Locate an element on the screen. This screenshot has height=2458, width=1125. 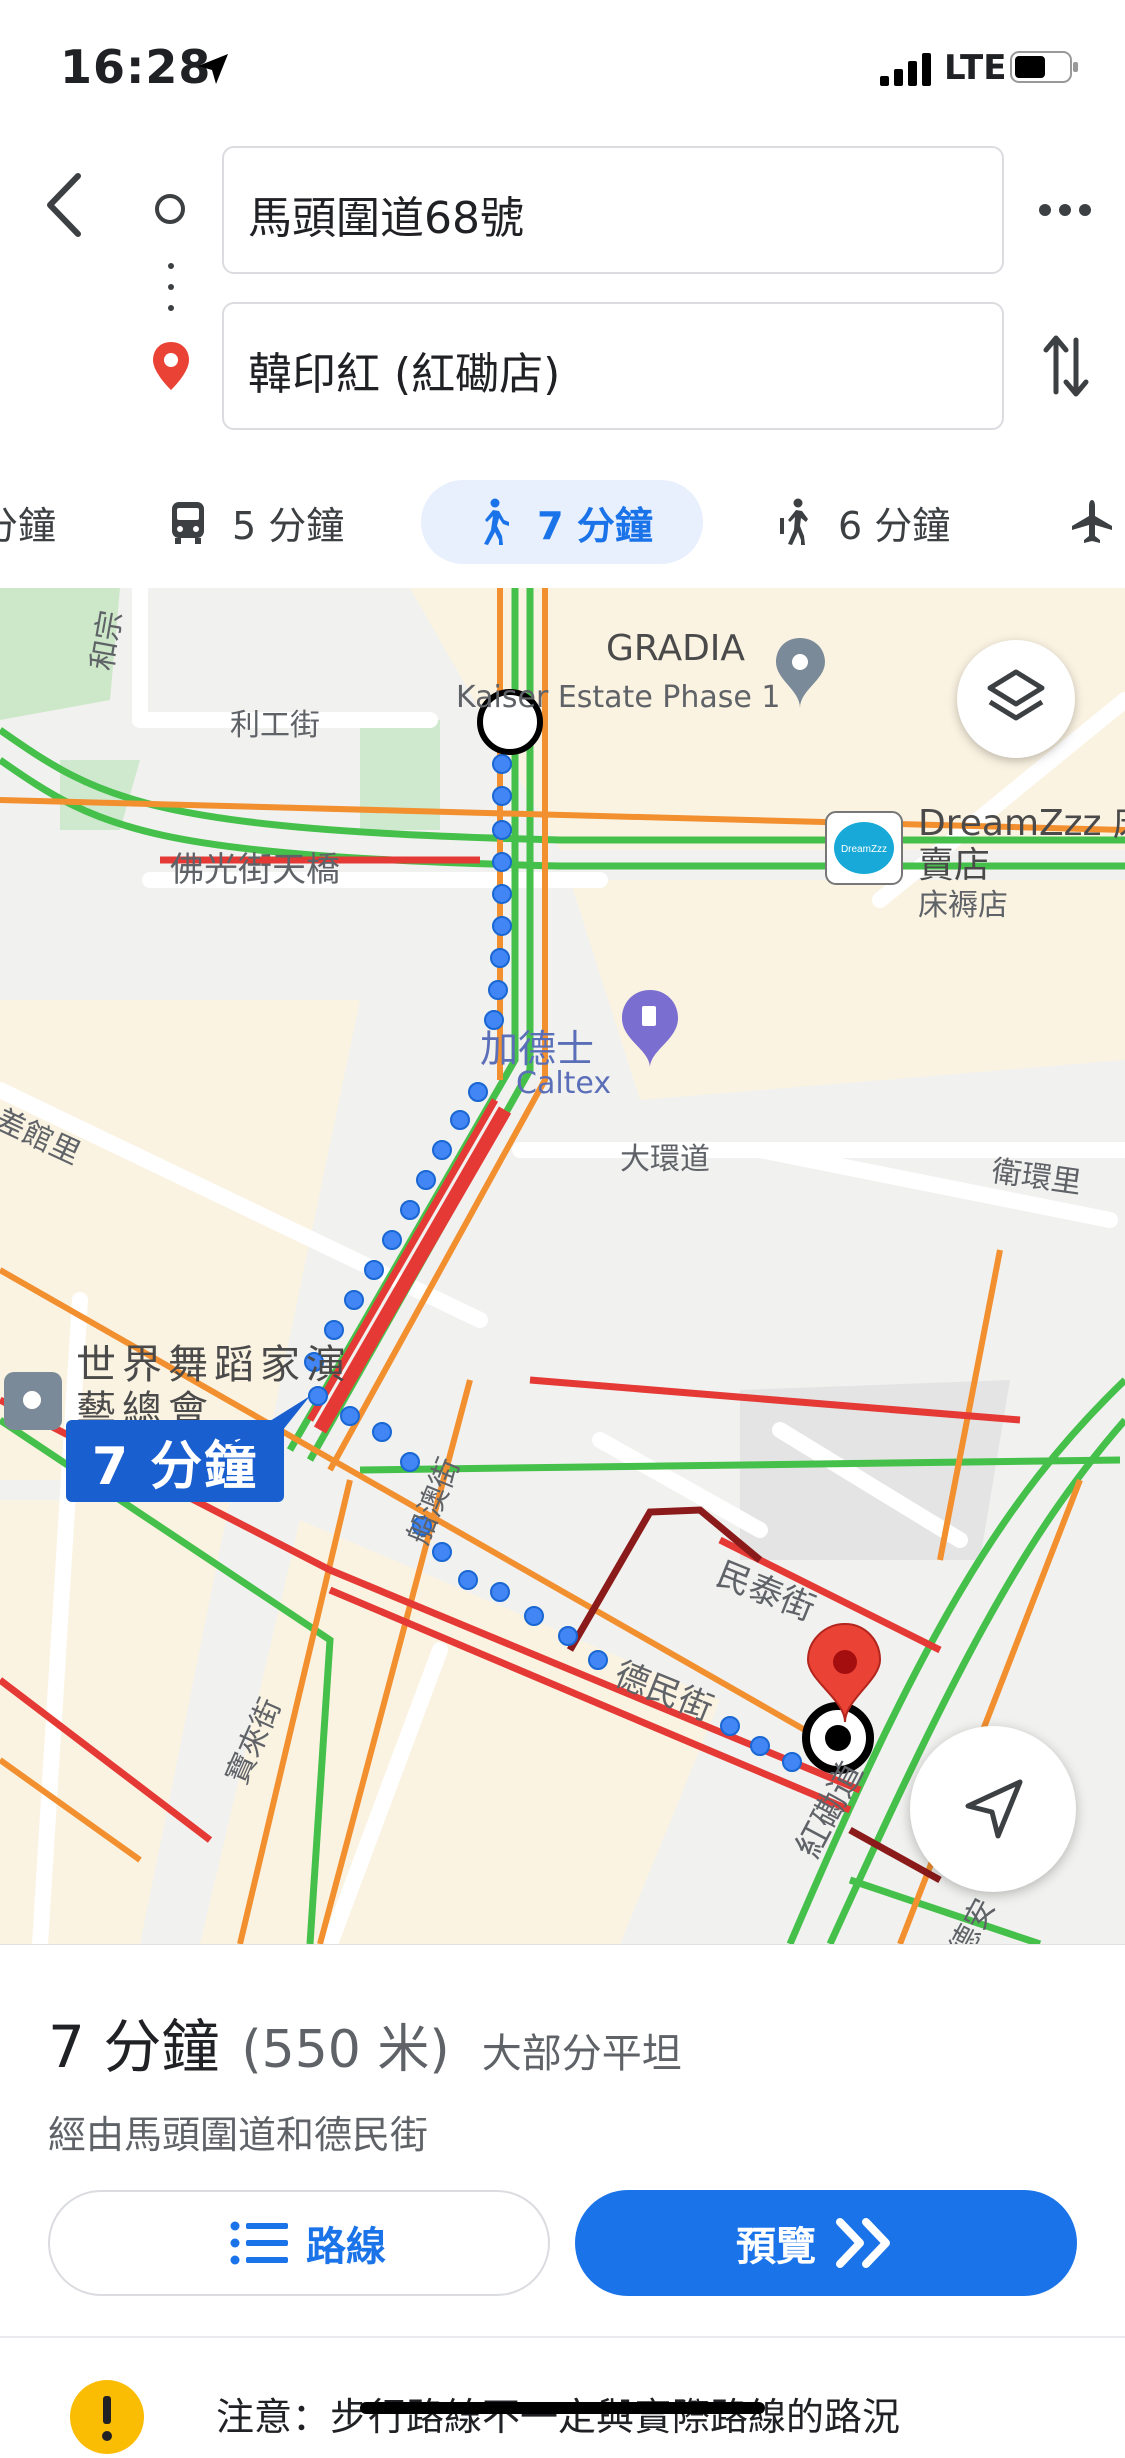
tab-transit: 5 分鐘 is located at coordinates (255, 522).